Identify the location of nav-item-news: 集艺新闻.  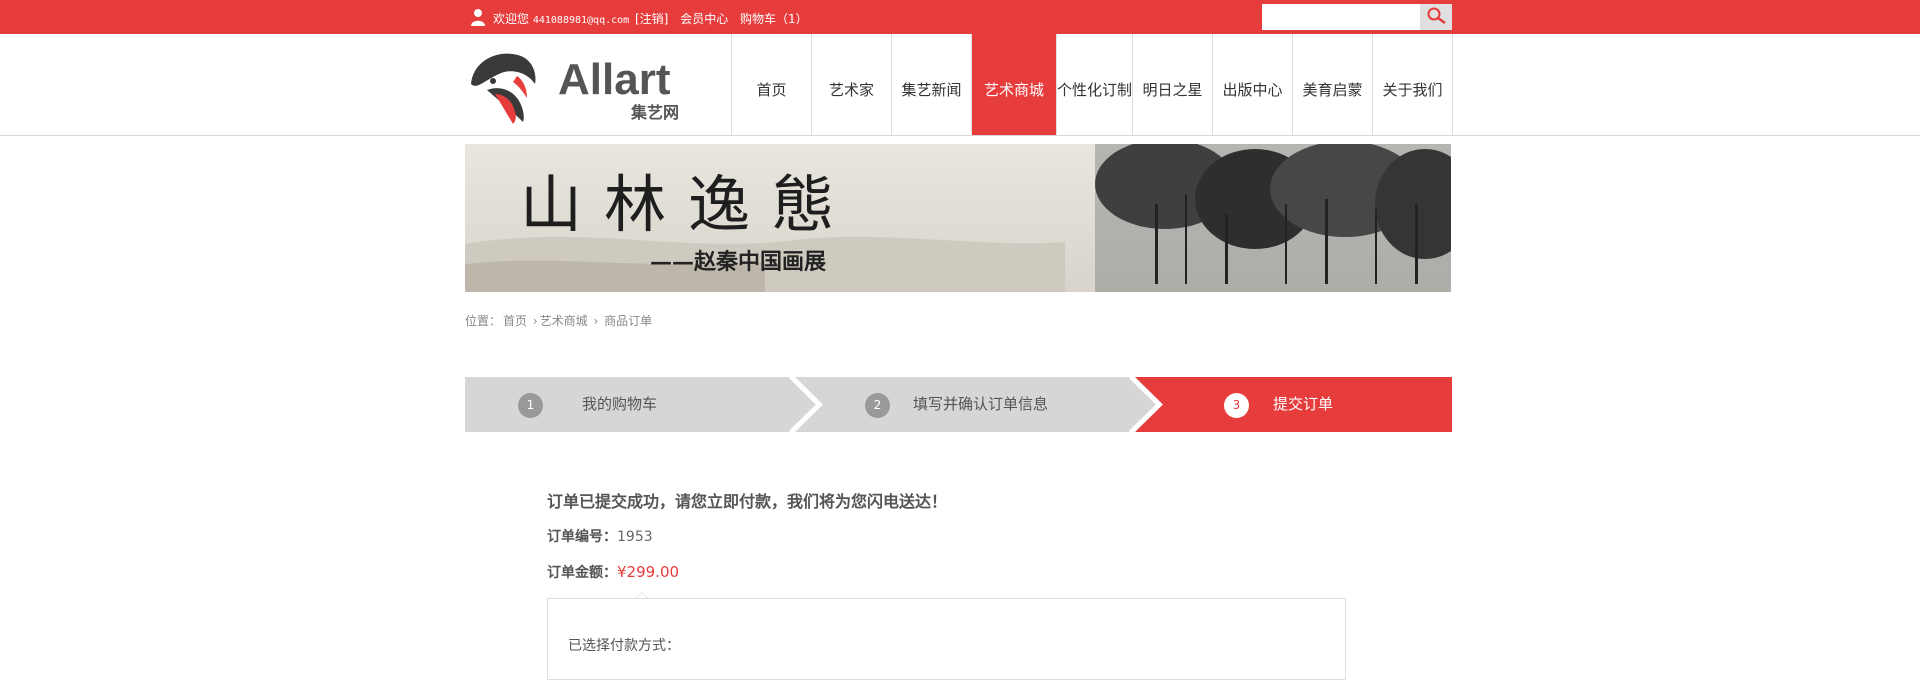
(932, 84).